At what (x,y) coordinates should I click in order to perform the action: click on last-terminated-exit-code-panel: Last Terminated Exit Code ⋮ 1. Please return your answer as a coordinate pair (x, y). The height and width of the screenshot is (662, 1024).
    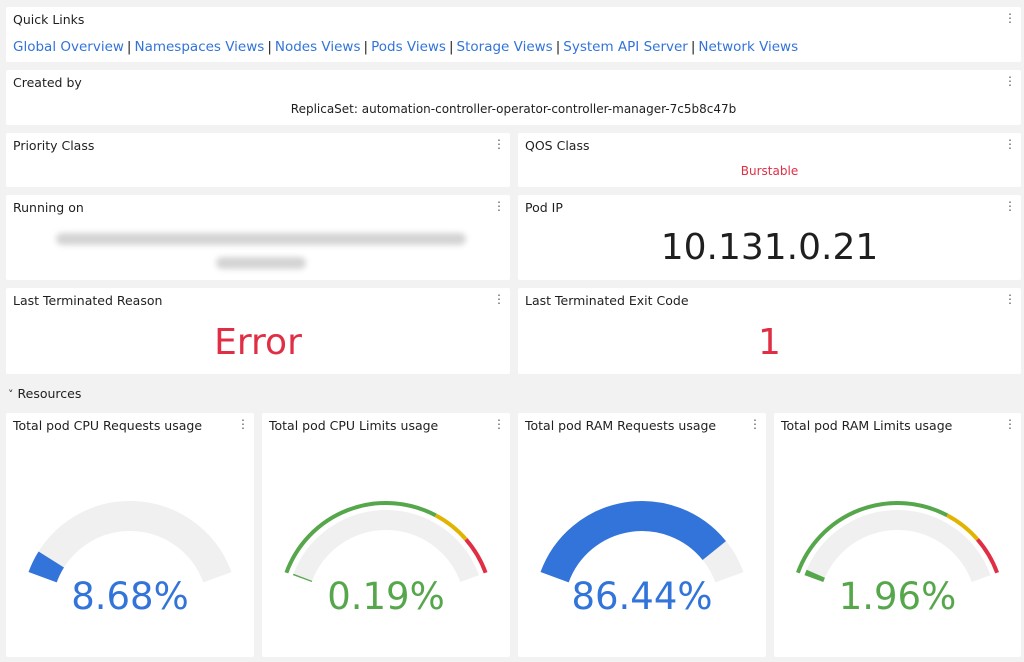
    Looking at the image, I should click on (769, 331).